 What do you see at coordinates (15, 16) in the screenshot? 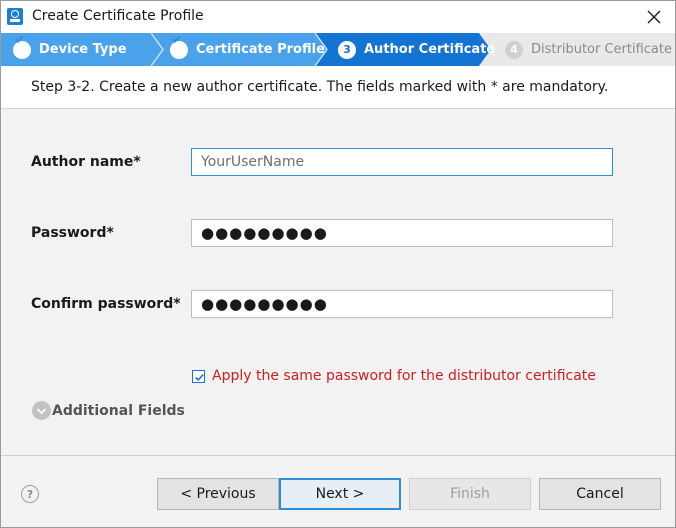
I see `certificate-manager-icon` at bounding box center [15, 16].